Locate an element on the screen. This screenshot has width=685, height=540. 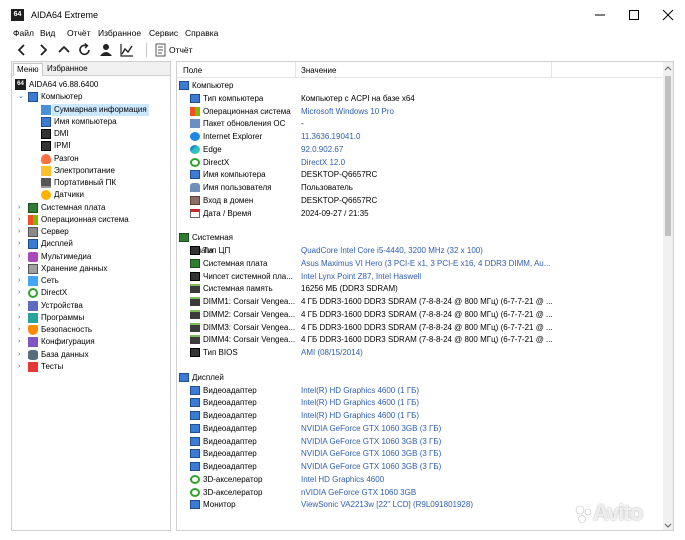
tree-item-category: › Тесты is located at coordinates (91, 367).